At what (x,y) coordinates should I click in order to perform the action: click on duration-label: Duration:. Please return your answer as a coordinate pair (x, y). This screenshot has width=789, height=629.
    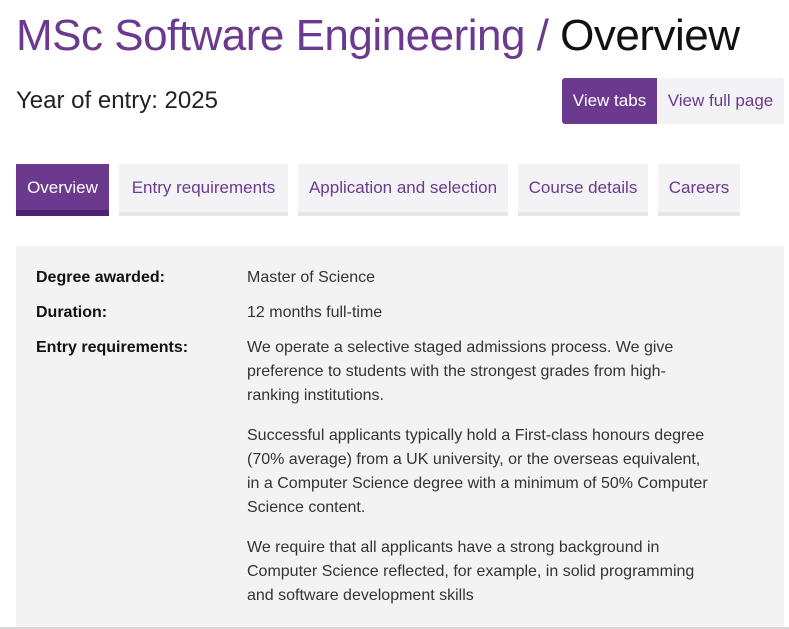
    Looking at the image, I should click on (72, 312).